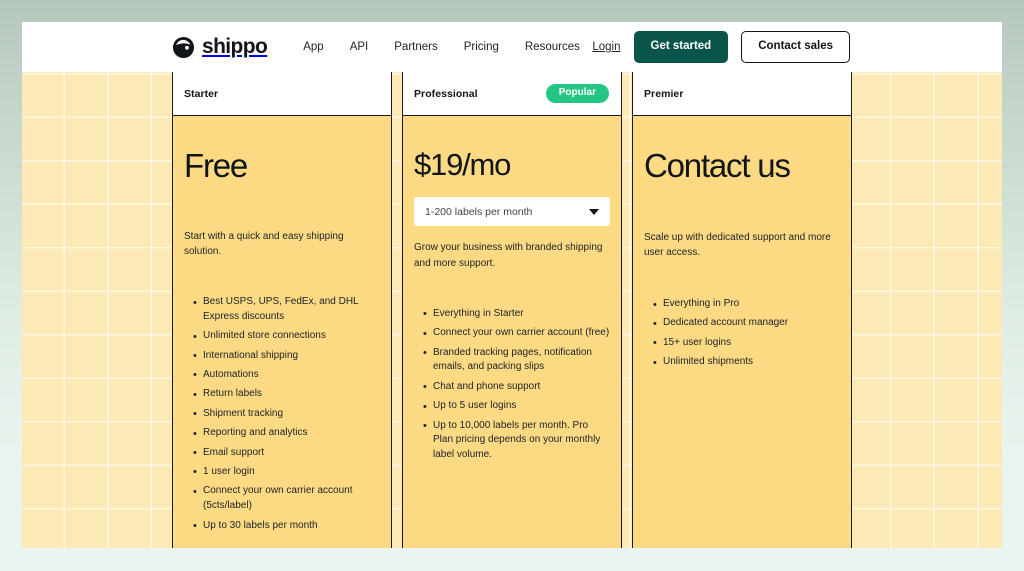 This screenshot has width=1024, height=571. What do you see at coordinates (286, 395) in the screenshot?
I see `list-item: Return labels` at bounding box center [286, 395].